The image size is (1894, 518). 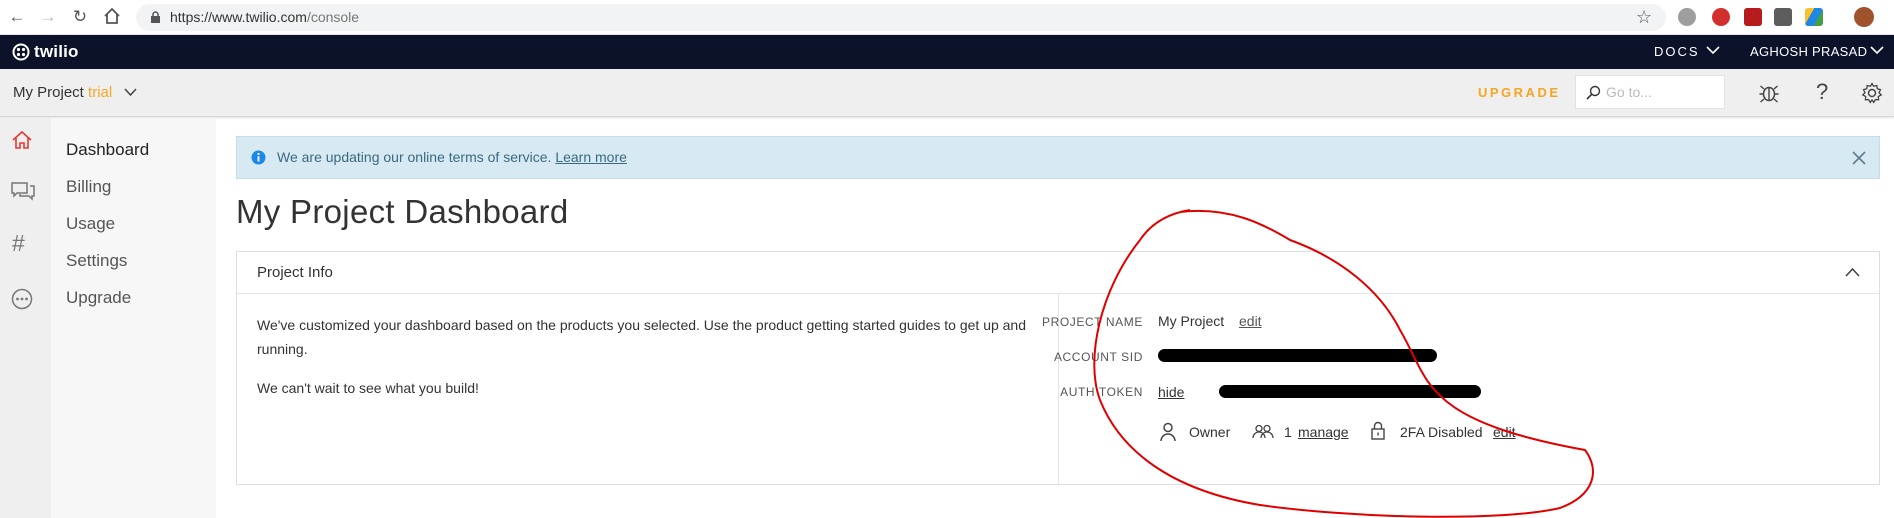 What do you see at coordinates (48, 17) in the screenshot?
I see `forward-icon: →` at bounding box center [48, 17].